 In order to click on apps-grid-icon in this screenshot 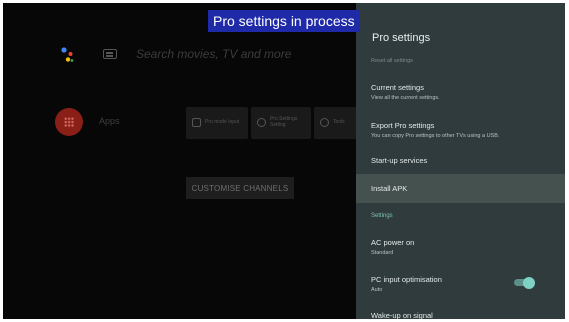, I will do `click(69, 122)`.